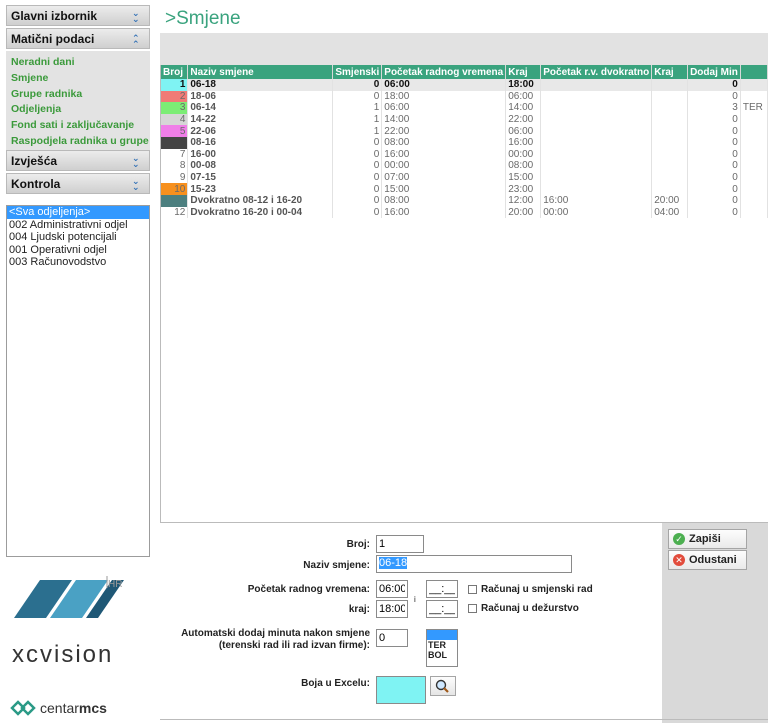  Describe the element at coordinates (707, 560) in the screenshot. I see `cancel-button: ✕ Odustani` at that location.